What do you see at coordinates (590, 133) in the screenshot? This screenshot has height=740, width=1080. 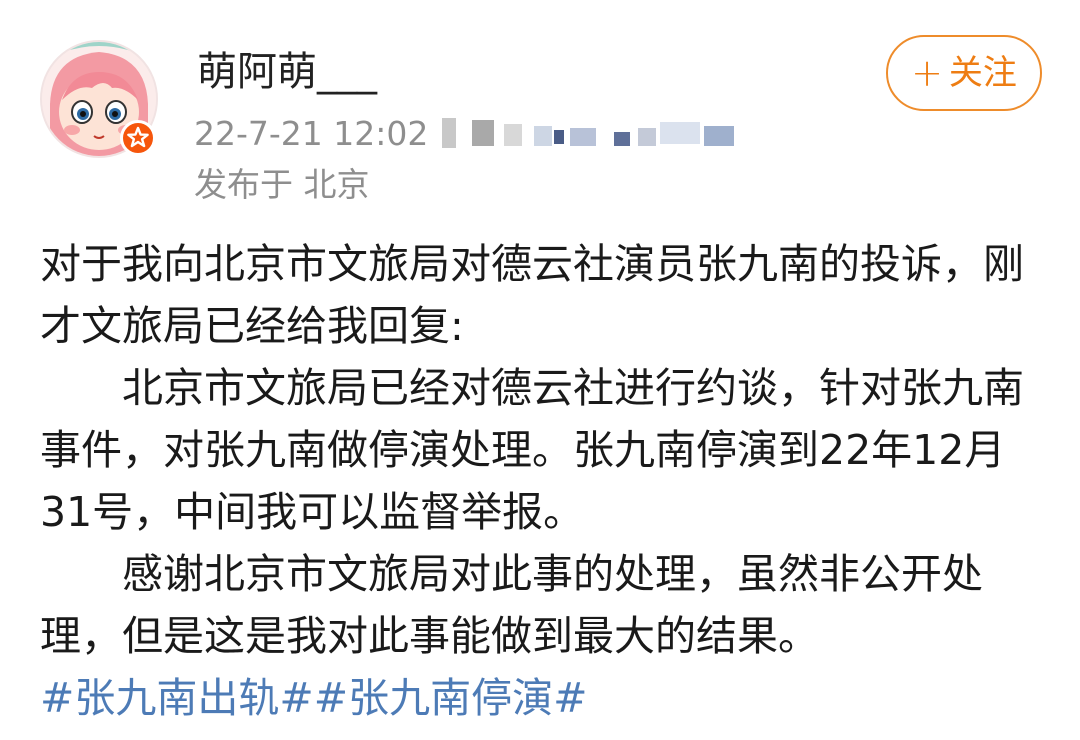 I see `blurred-device-info` at bounding box center [590, 133].